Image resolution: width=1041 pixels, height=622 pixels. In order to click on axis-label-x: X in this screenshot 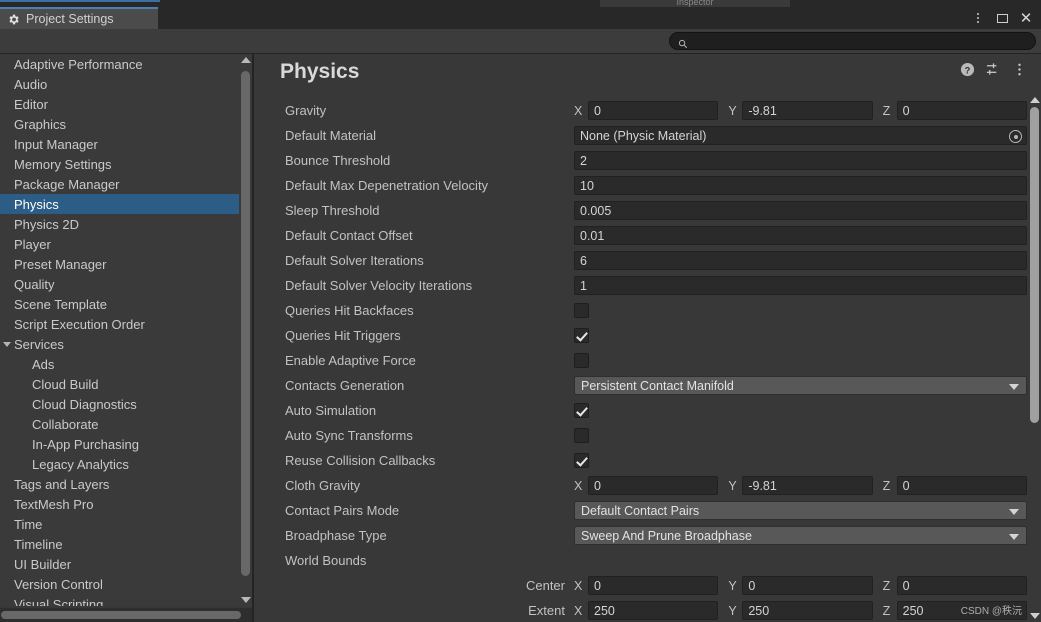, I will do `click(578, 585)`.